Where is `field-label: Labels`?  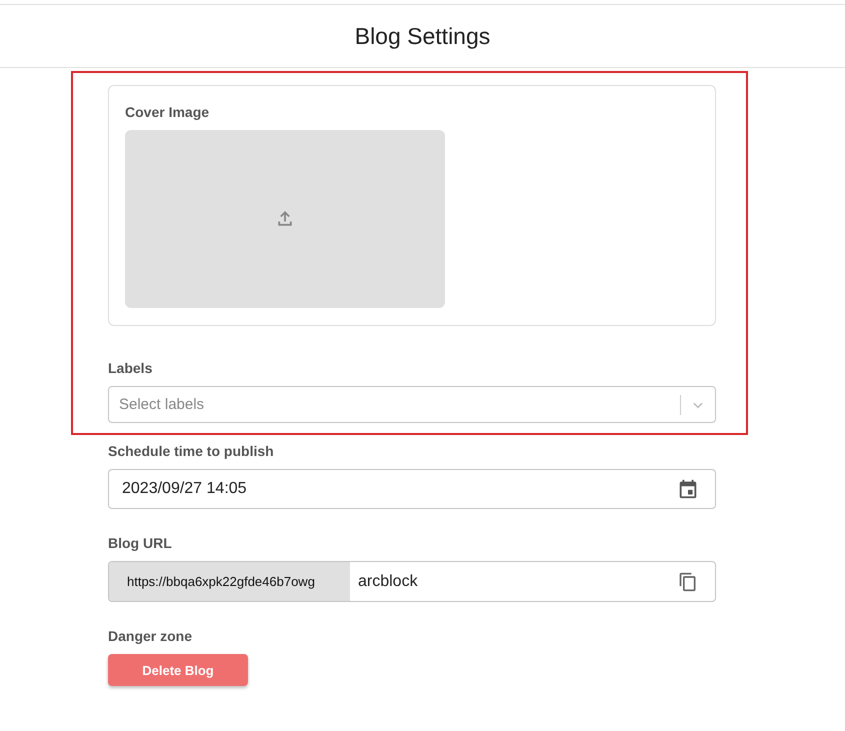
field-label: Labels is located at coordinates (131, 368).